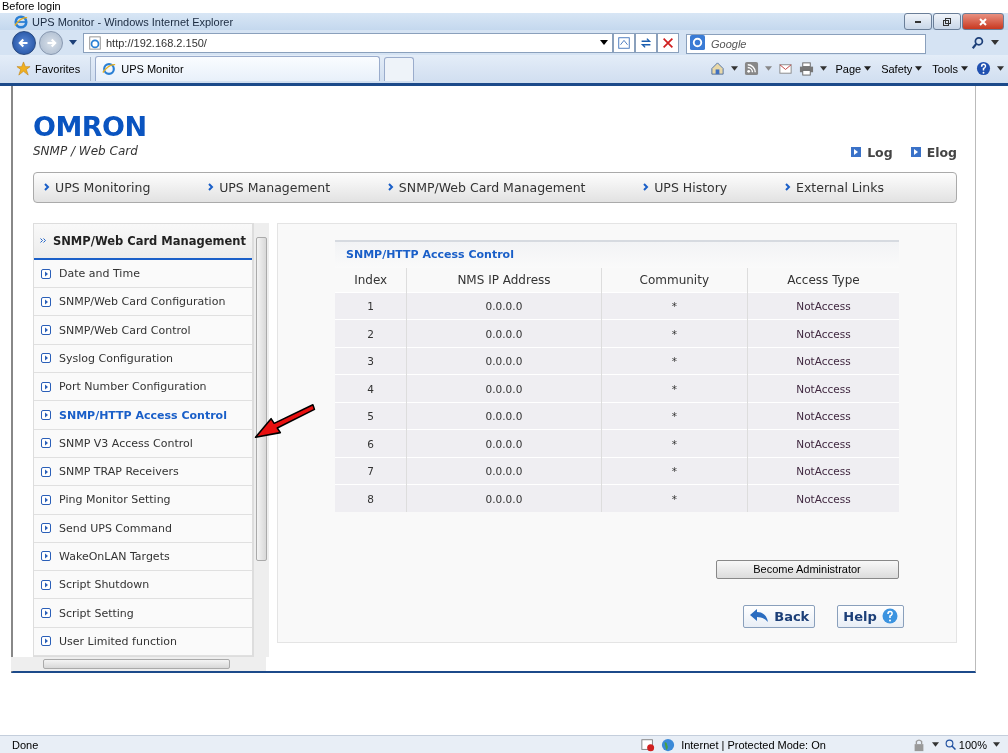 This screenshot has height=753, width=1008. What do you see at coordinates (97, 187) in the screenshot?
I see `nav-link: UPS Monitoring` at bounding box center [97, 187].